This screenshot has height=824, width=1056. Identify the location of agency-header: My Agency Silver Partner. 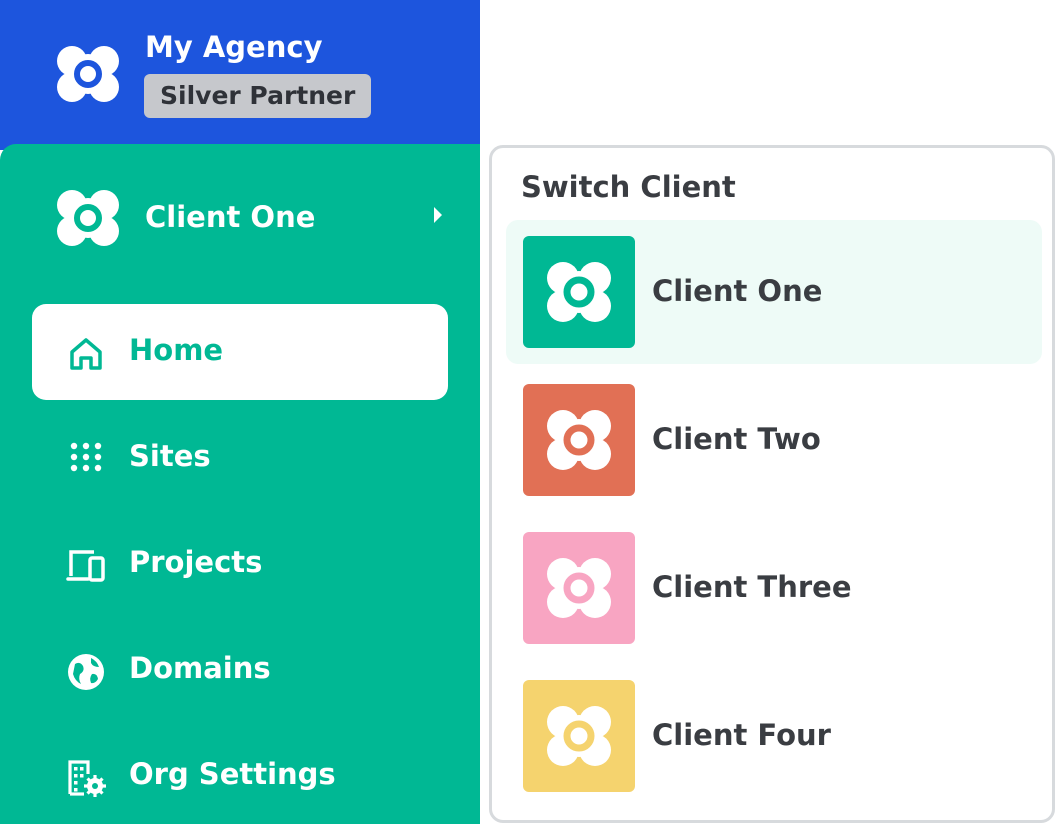
(240, 75).